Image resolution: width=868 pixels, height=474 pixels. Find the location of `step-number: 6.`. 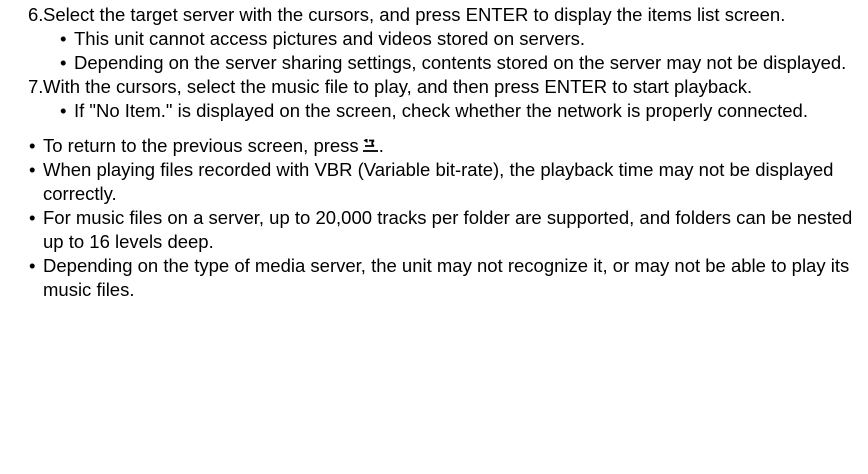

step-number: 6. is located at coordinates (36, 14).